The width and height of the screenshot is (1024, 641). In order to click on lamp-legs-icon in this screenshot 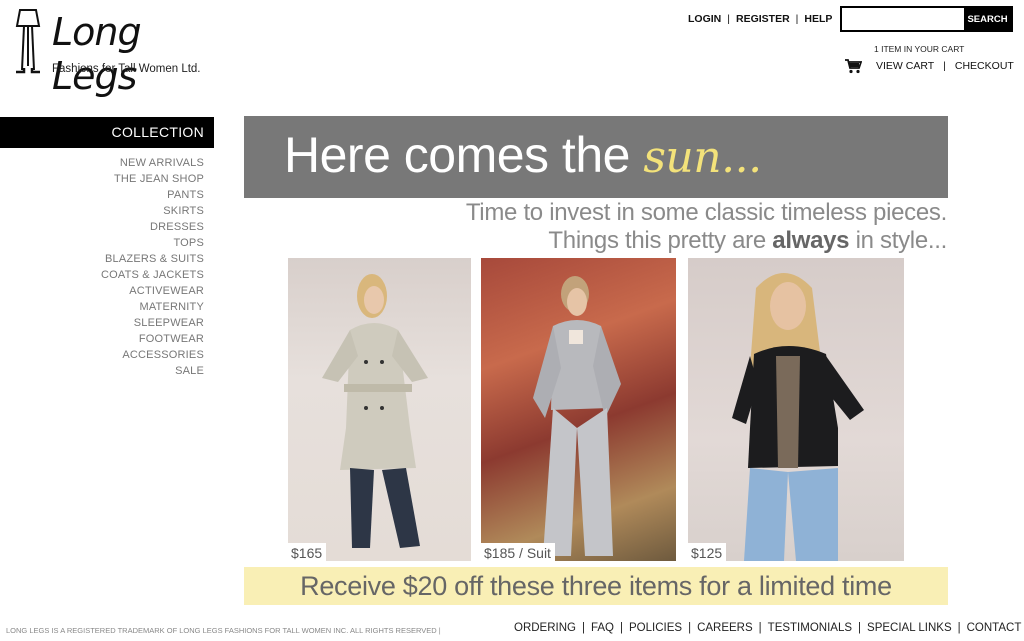, I will do `click(28, 41)`.